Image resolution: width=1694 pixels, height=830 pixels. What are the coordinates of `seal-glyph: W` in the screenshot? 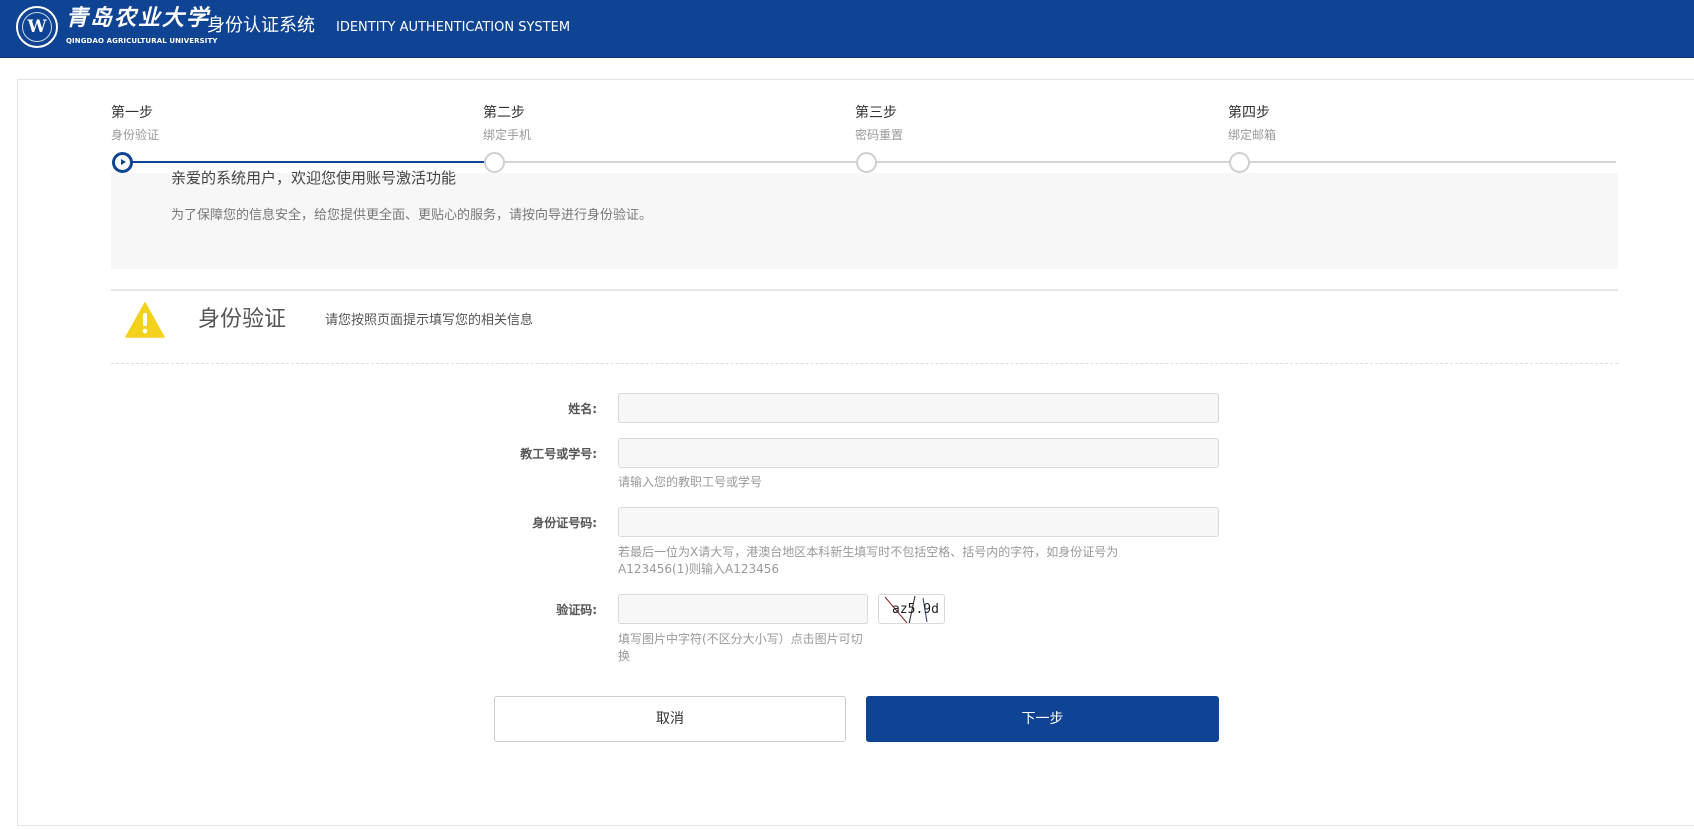 It's located at (37, 27).